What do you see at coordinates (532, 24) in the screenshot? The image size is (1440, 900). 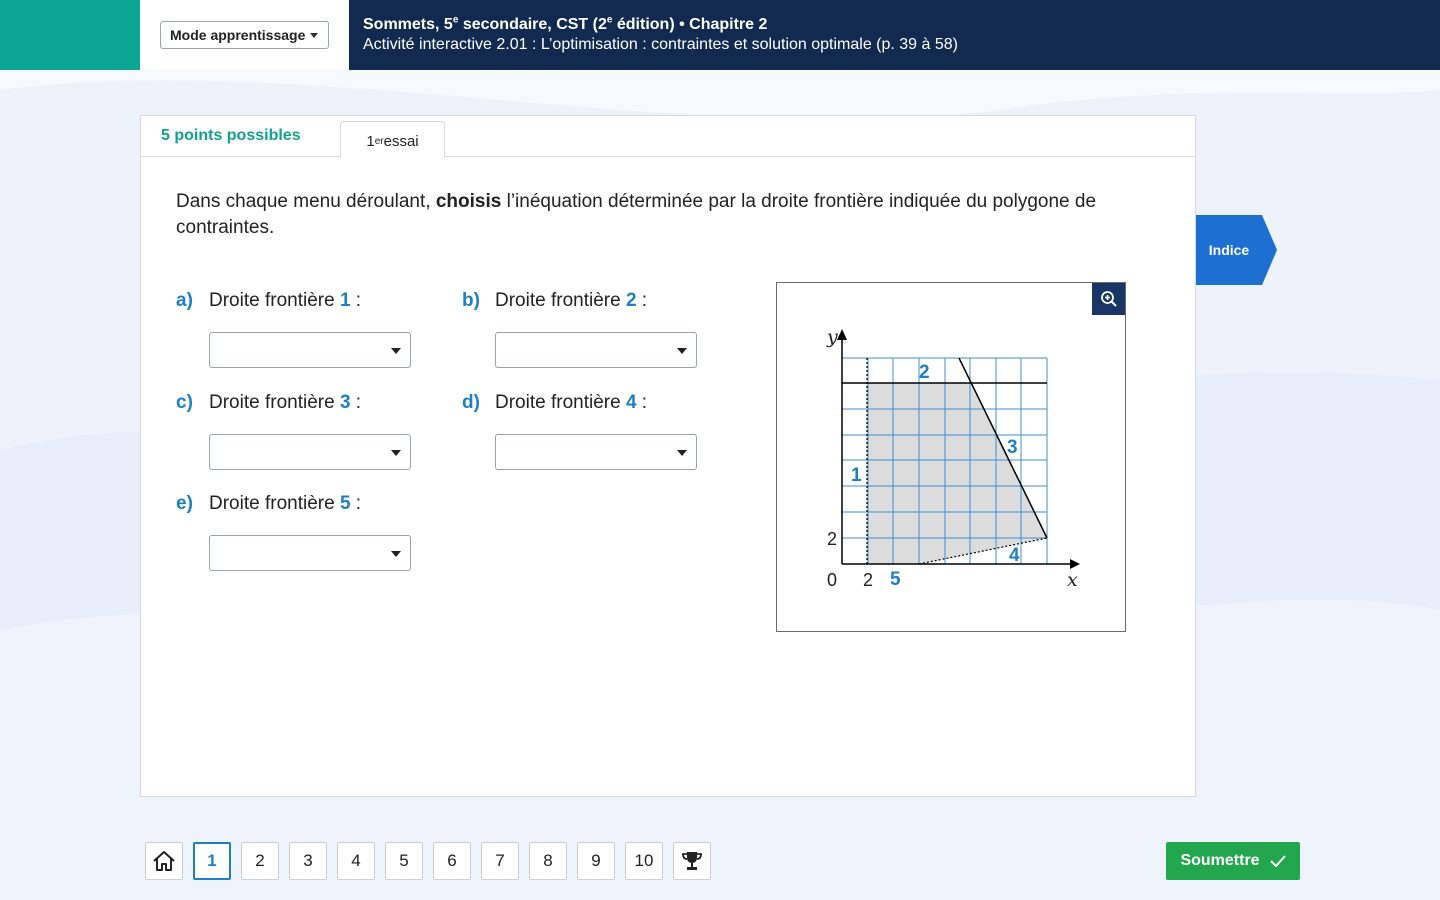 I see `course-title-part: secondaire, CST (2` at bounding box center [532, 24].